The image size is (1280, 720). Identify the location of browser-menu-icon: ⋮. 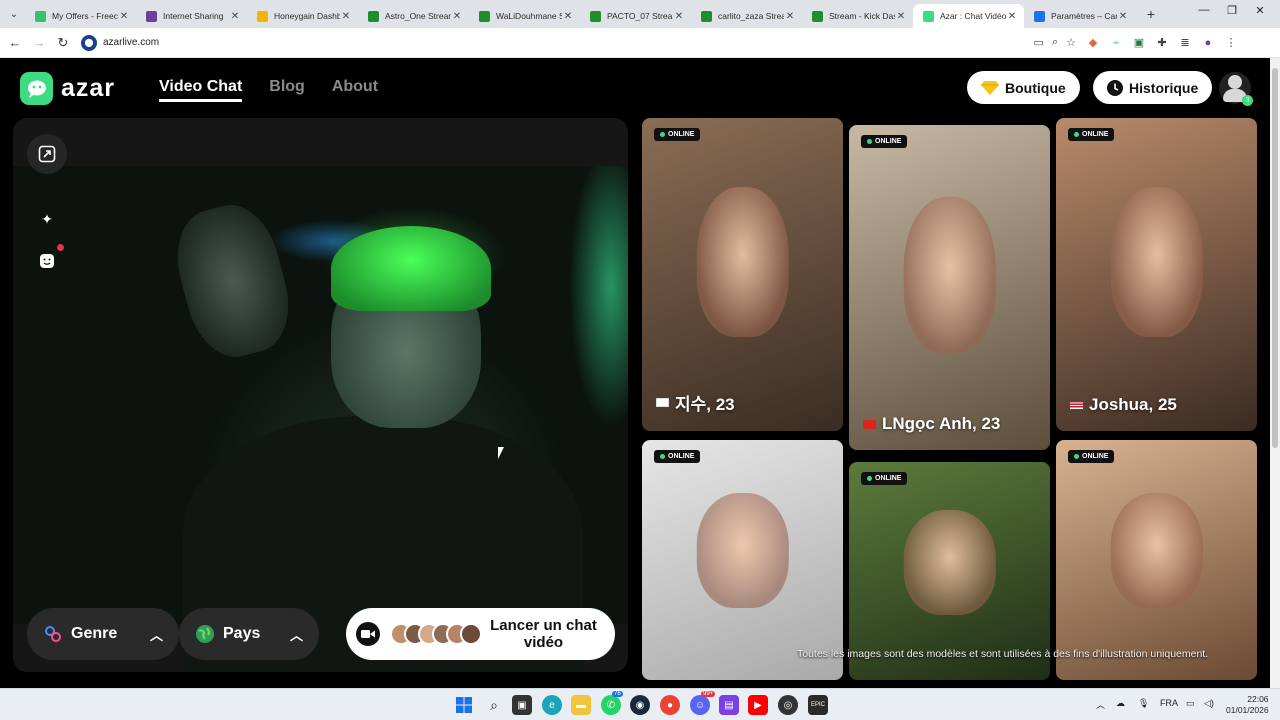
(1231, 42).